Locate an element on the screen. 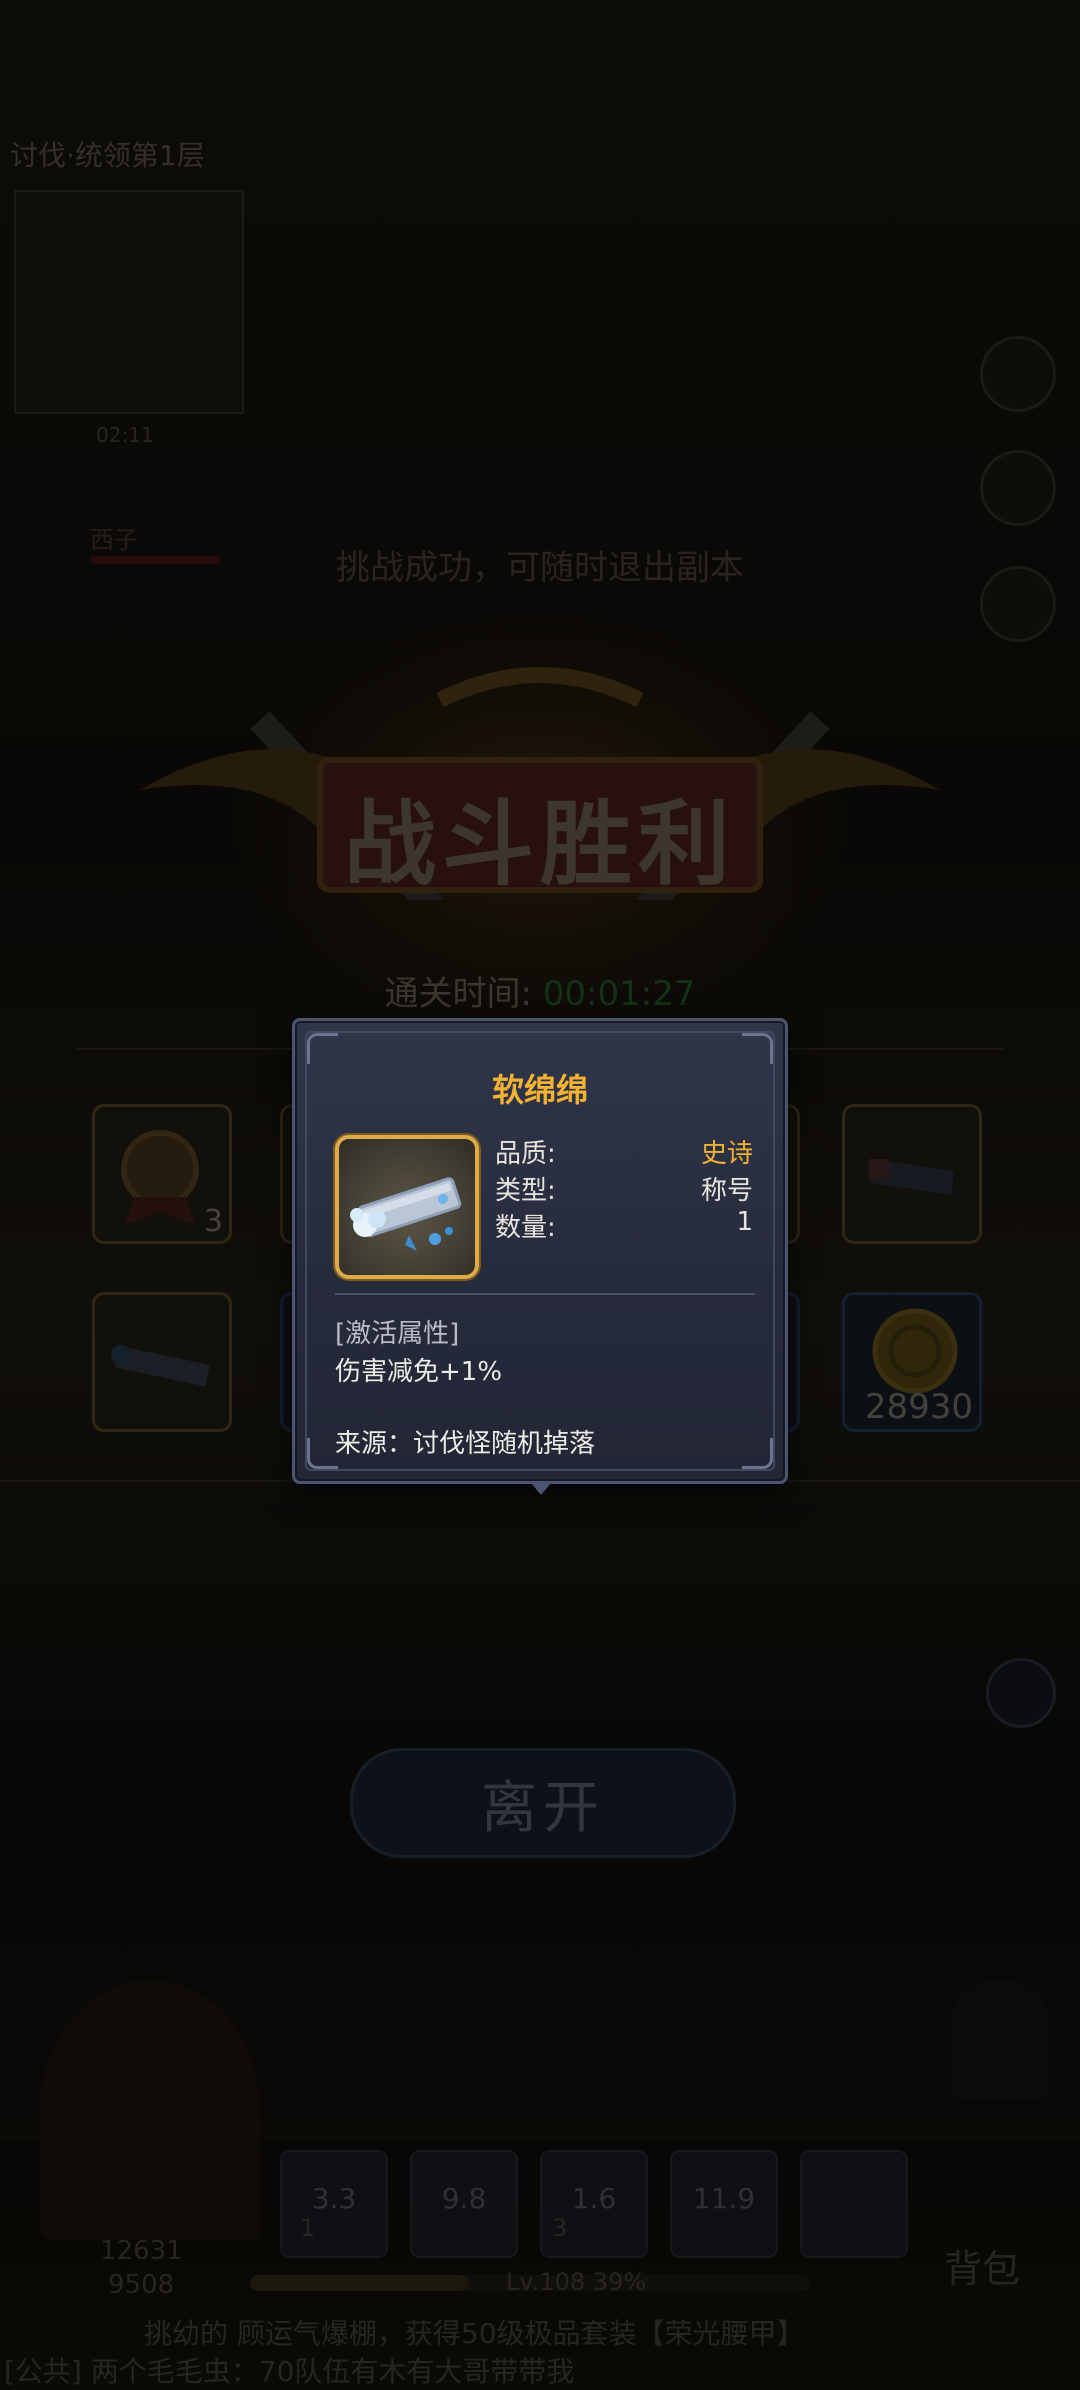 This screenshot has width=1080, height=2390. attribute-value: 伤害减免+1% is located at coordinates (419, 1372).